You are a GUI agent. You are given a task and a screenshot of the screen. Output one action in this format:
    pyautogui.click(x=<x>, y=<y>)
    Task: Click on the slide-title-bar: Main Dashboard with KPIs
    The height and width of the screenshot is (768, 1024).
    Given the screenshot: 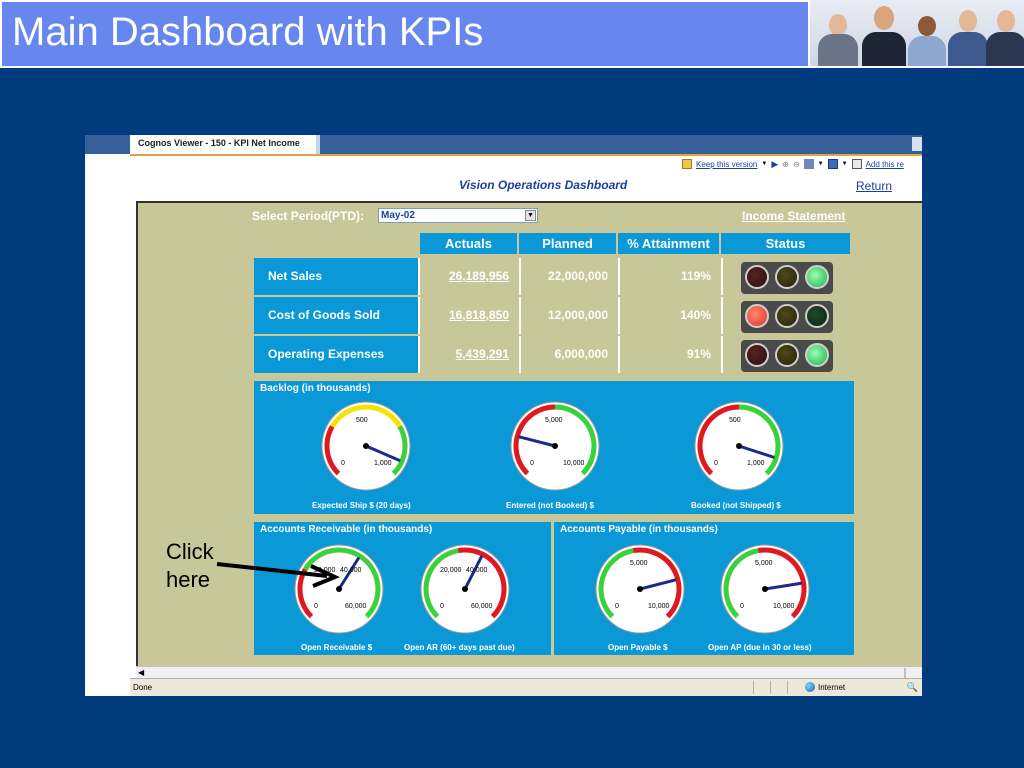 What is the action you would take?
    pyautogui.click(x=405, y=34)
    